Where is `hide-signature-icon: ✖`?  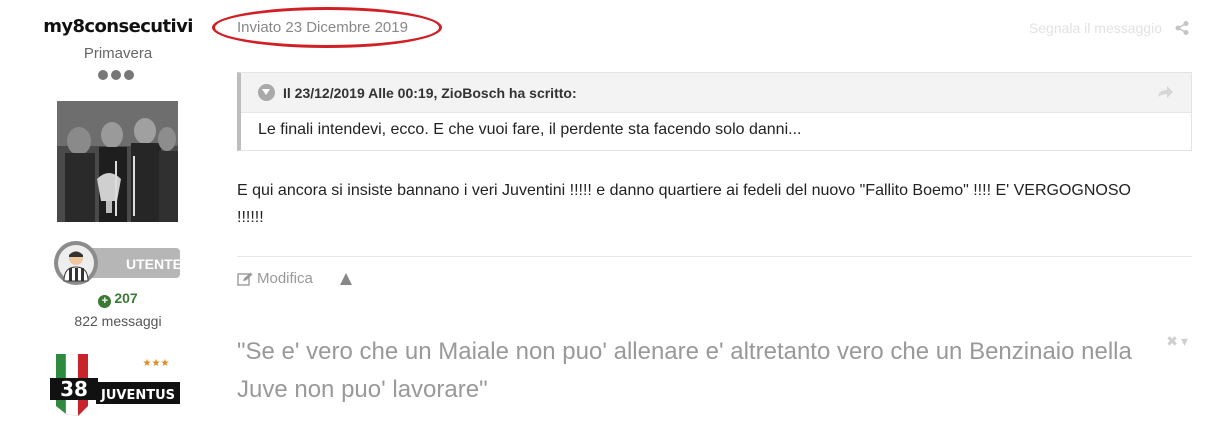
hide-signature-icon: ✖ is located at coordinates (1172, 341).